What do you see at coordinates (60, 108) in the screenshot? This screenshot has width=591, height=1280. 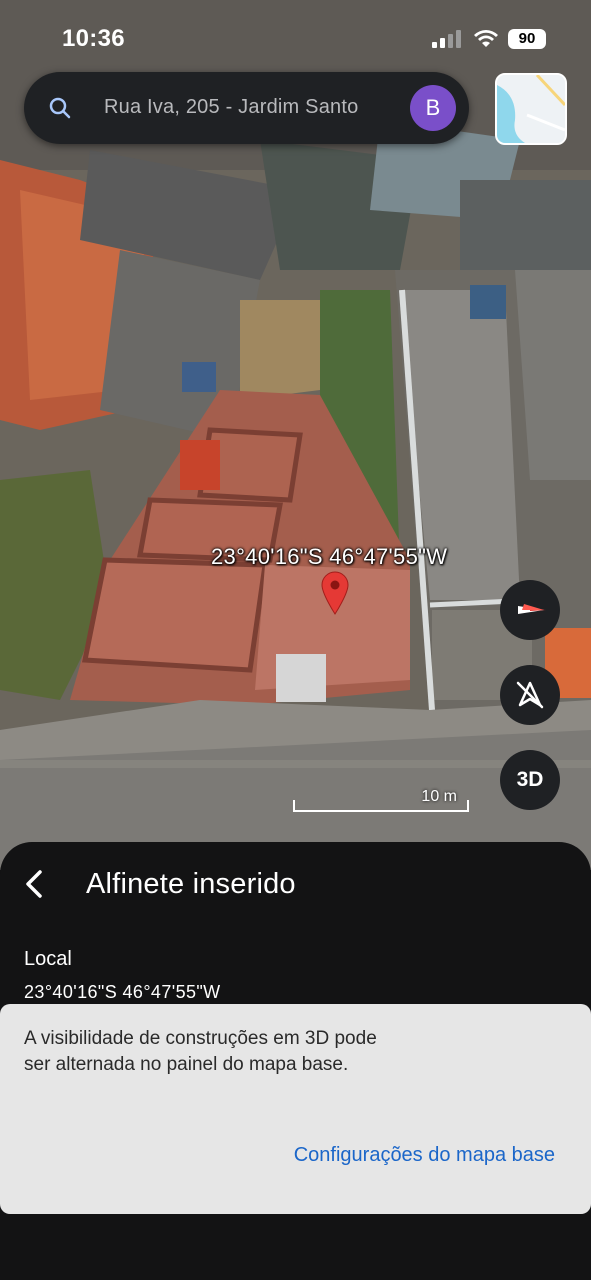 I see `search-icon` at bounding box center [60, 108].